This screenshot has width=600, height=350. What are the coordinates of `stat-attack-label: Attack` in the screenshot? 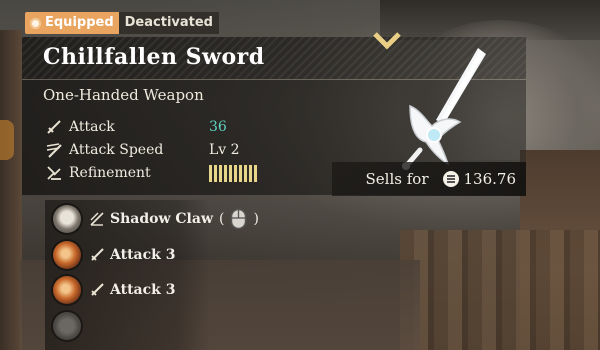 It's located at (92, 127).